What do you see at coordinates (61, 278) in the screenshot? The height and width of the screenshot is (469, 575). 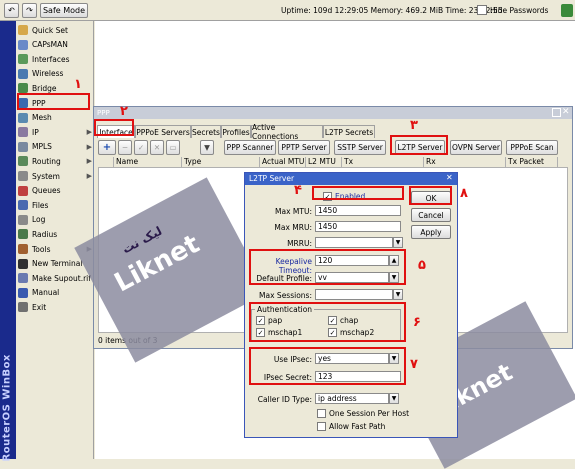 I see `sidebar-item-label: Make Supout.rif` at bounding box center [61, 278].